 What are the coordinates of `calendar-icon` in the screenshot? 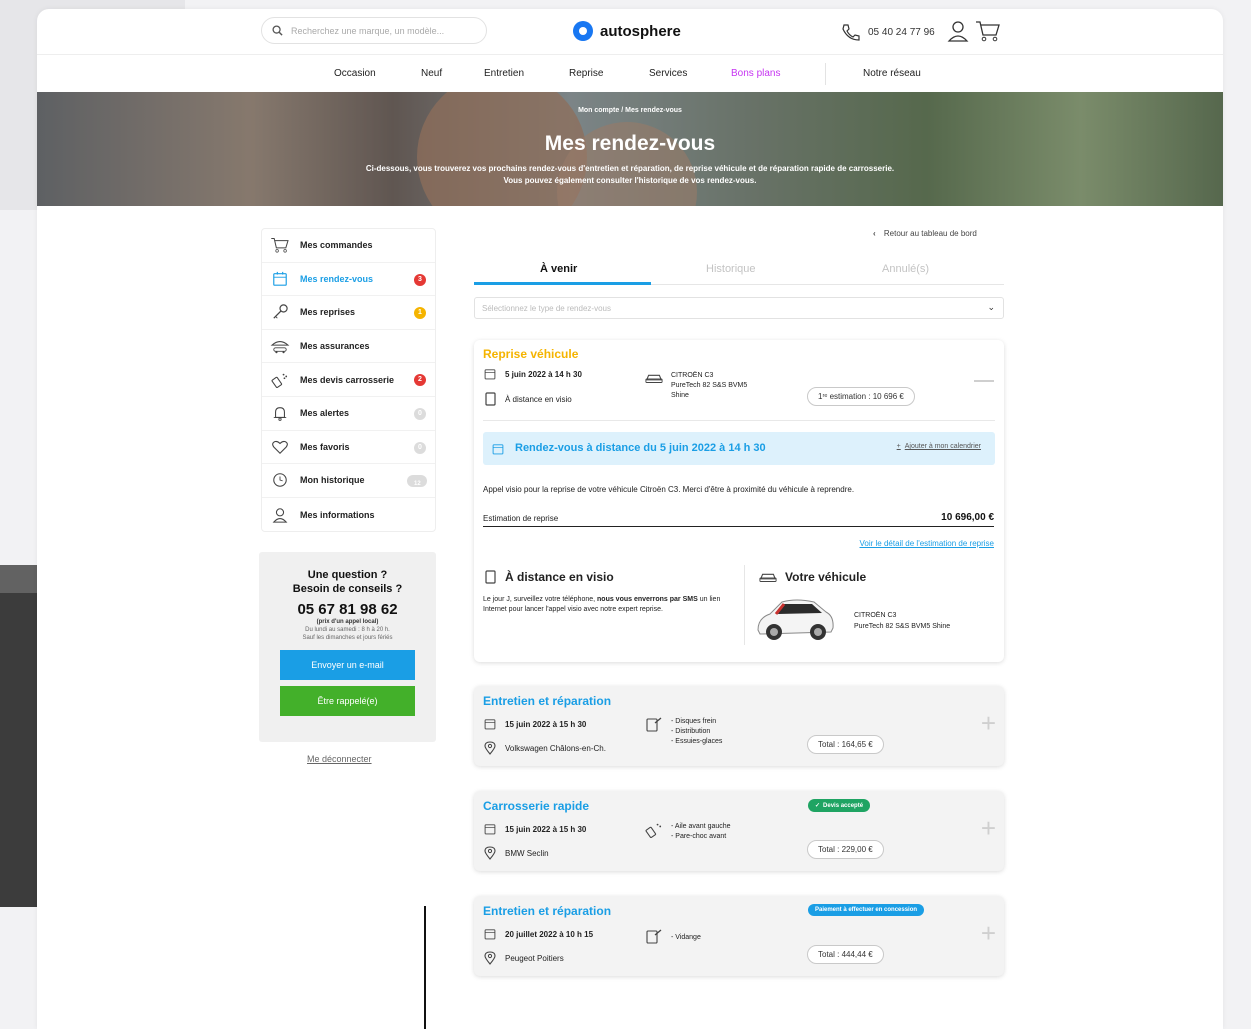 It's located at (490, 934).